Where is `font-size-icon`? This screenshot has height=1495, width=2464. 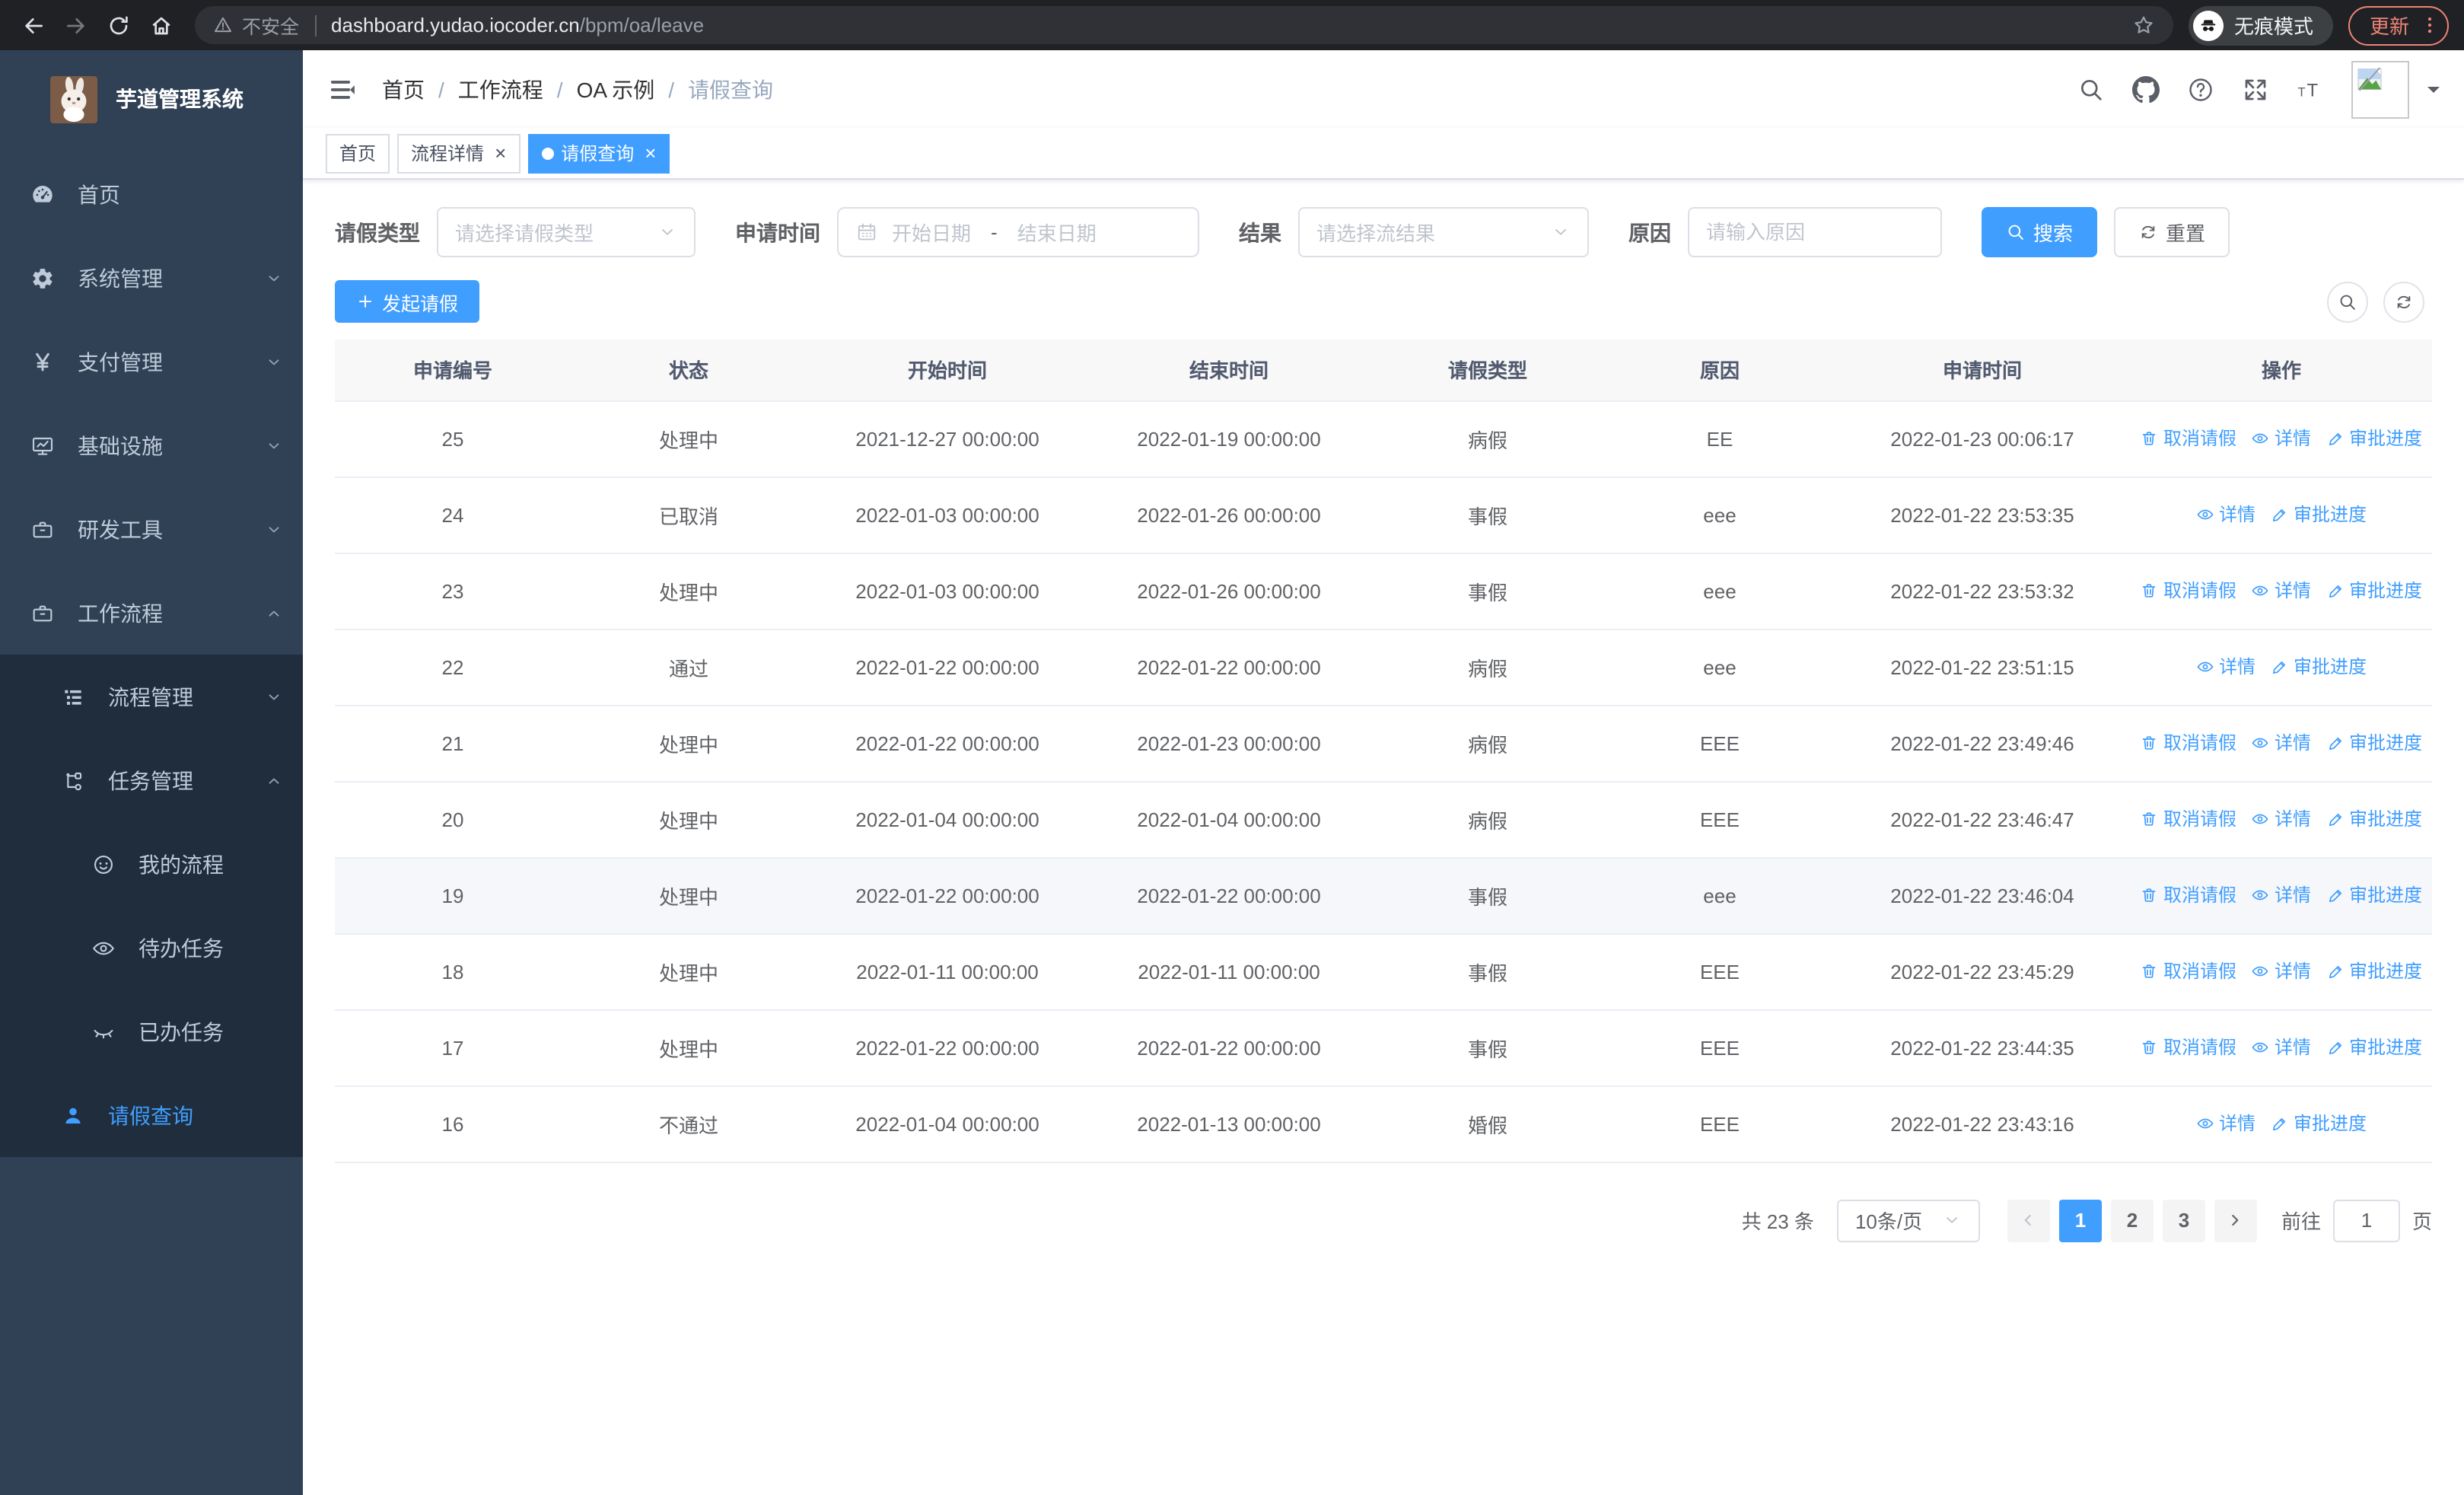 font-size-icon is located at coordinates (2310, 89).